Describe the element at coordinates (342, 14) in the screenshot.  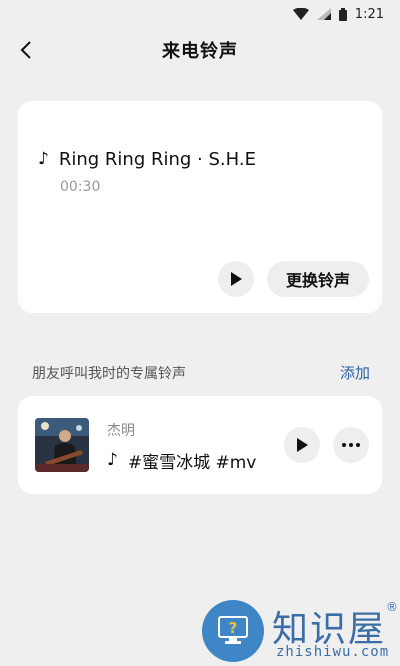
I see `battery-icon` at that location.